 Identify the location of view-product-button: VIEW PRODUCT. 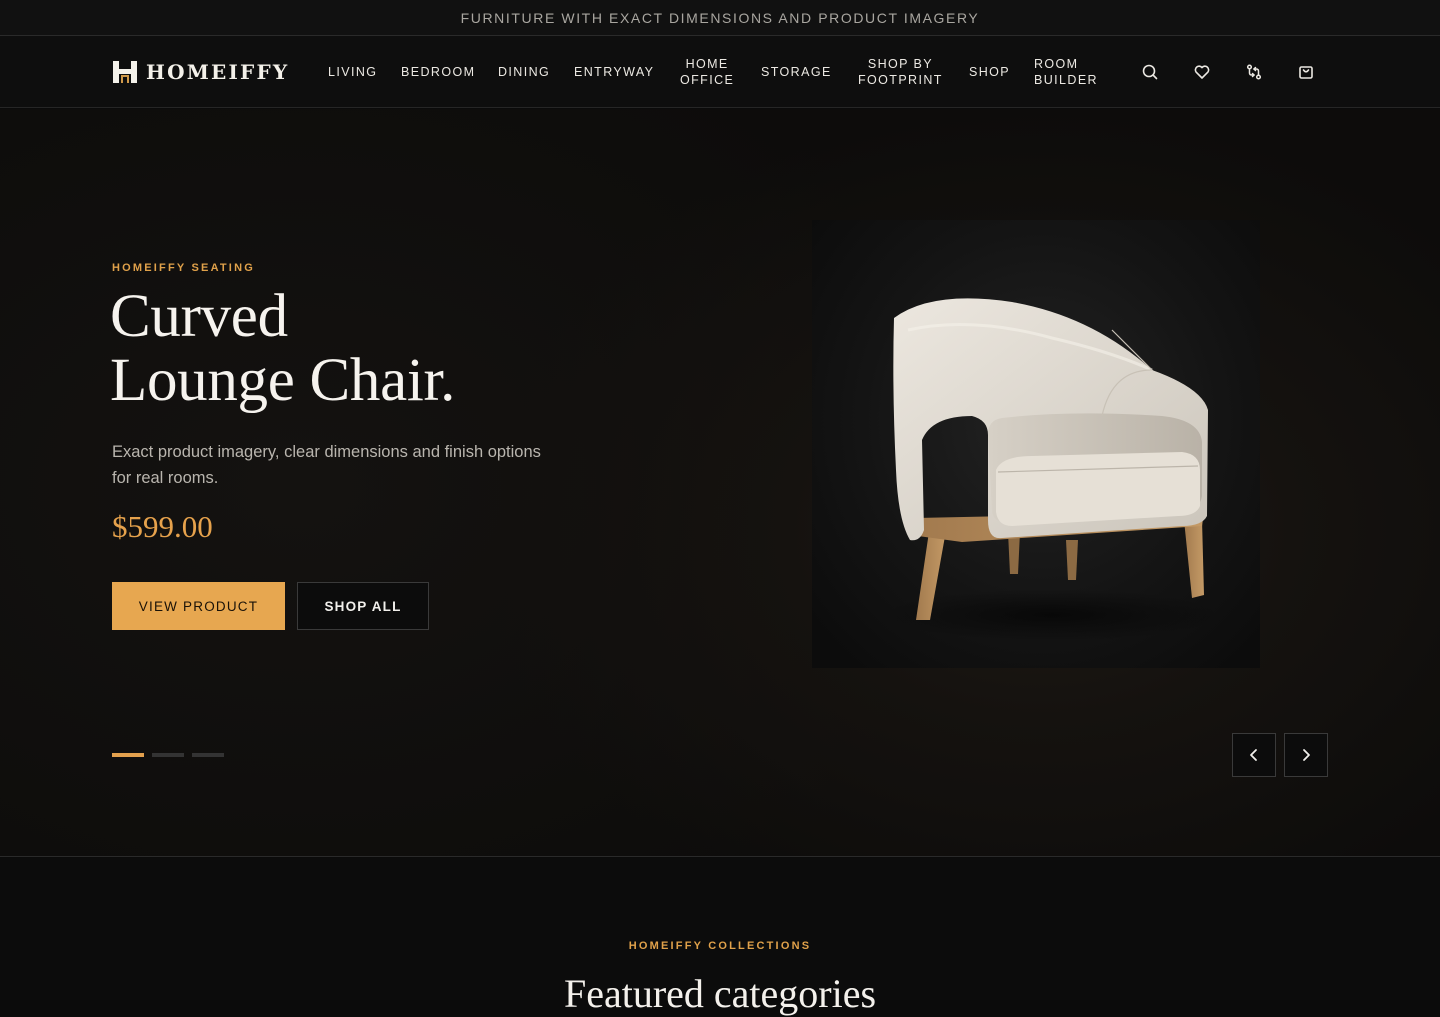
(198, 606).